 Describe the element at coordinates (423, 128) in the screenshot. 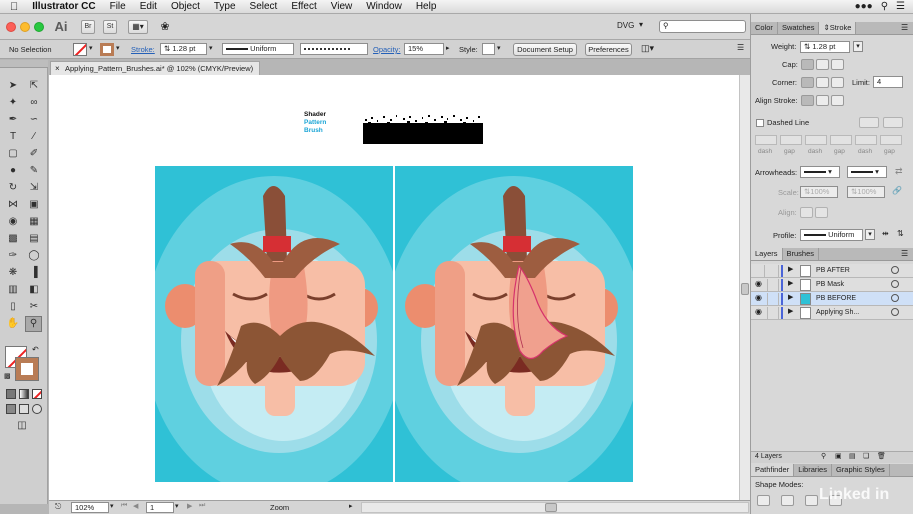

I see `shader-brush-sample` at that location.